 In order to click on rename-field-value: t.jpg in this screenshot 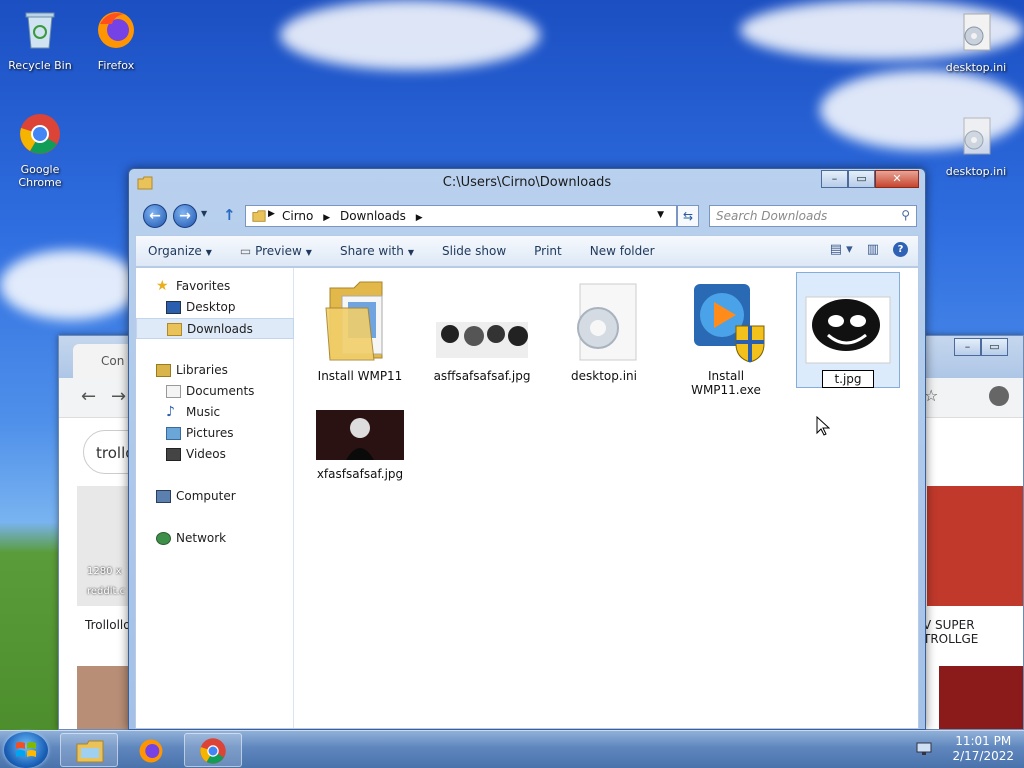, I will do `click(848, 379)`.